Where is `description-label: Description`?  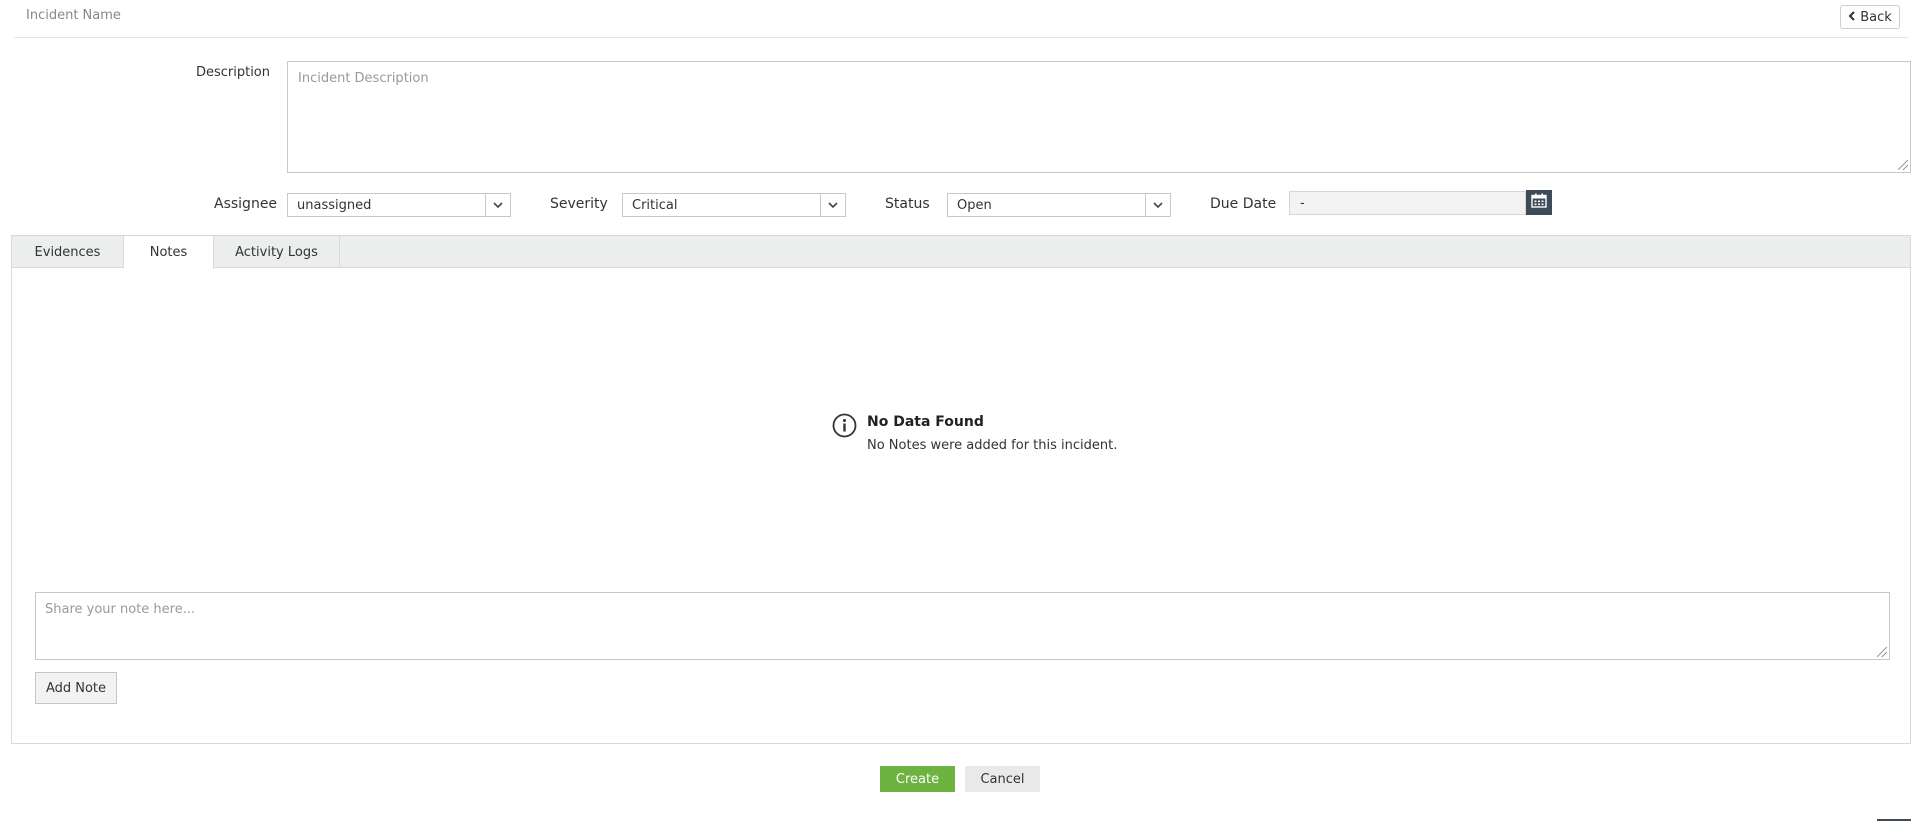
description-label: Description is located at coordinates (232, 72).